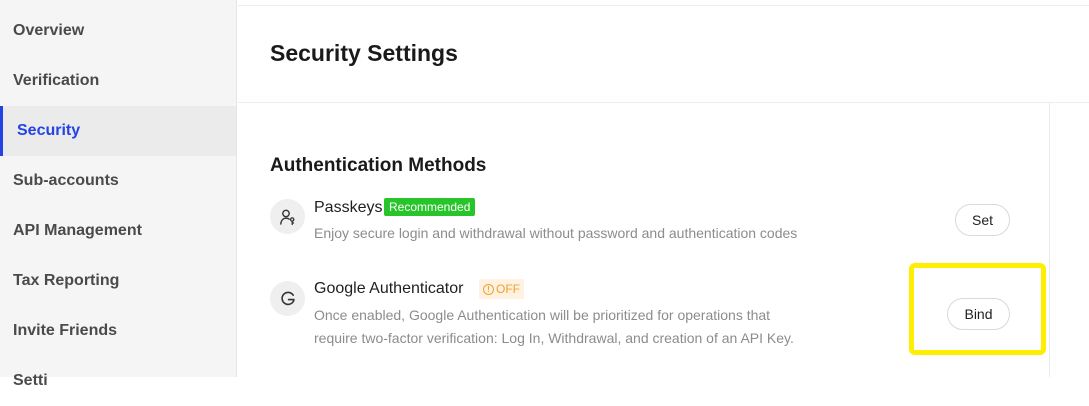 The width and height of the screenshot is (1089, 406). I want to click on google-g-icon, so click(287, 298).